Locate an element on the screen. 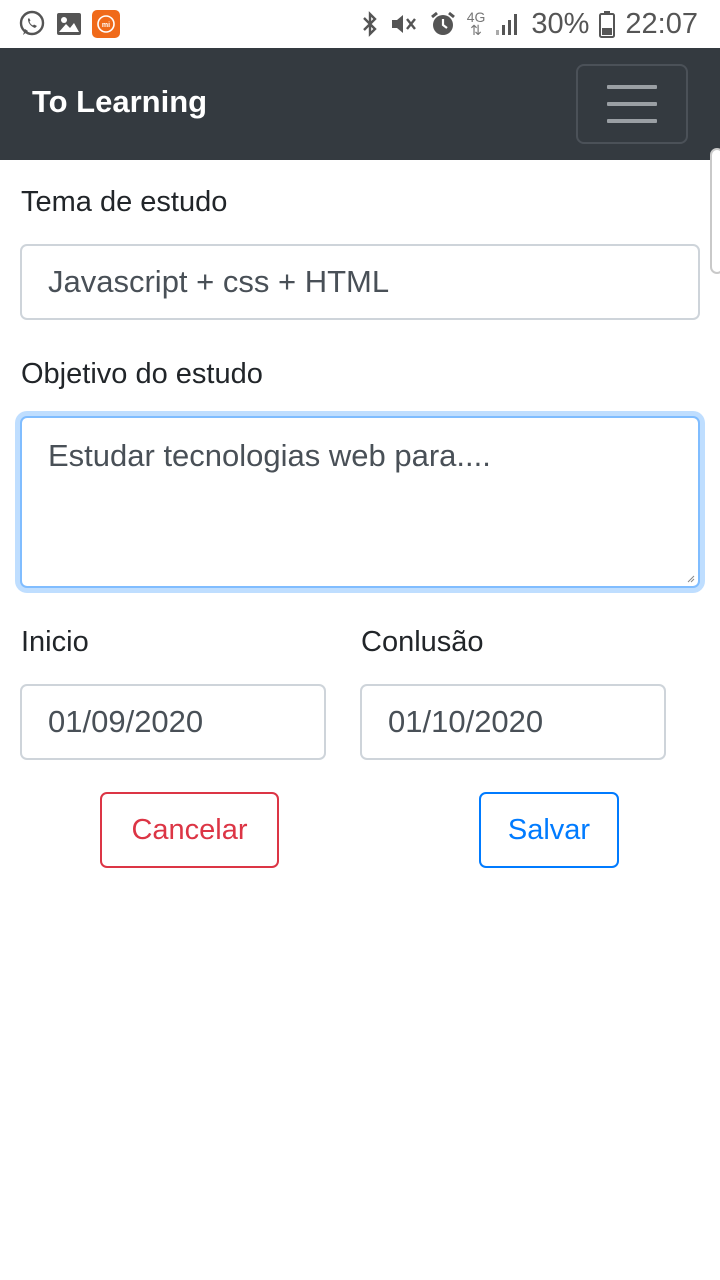  gallery-icon is located at coordinates (69, 24).